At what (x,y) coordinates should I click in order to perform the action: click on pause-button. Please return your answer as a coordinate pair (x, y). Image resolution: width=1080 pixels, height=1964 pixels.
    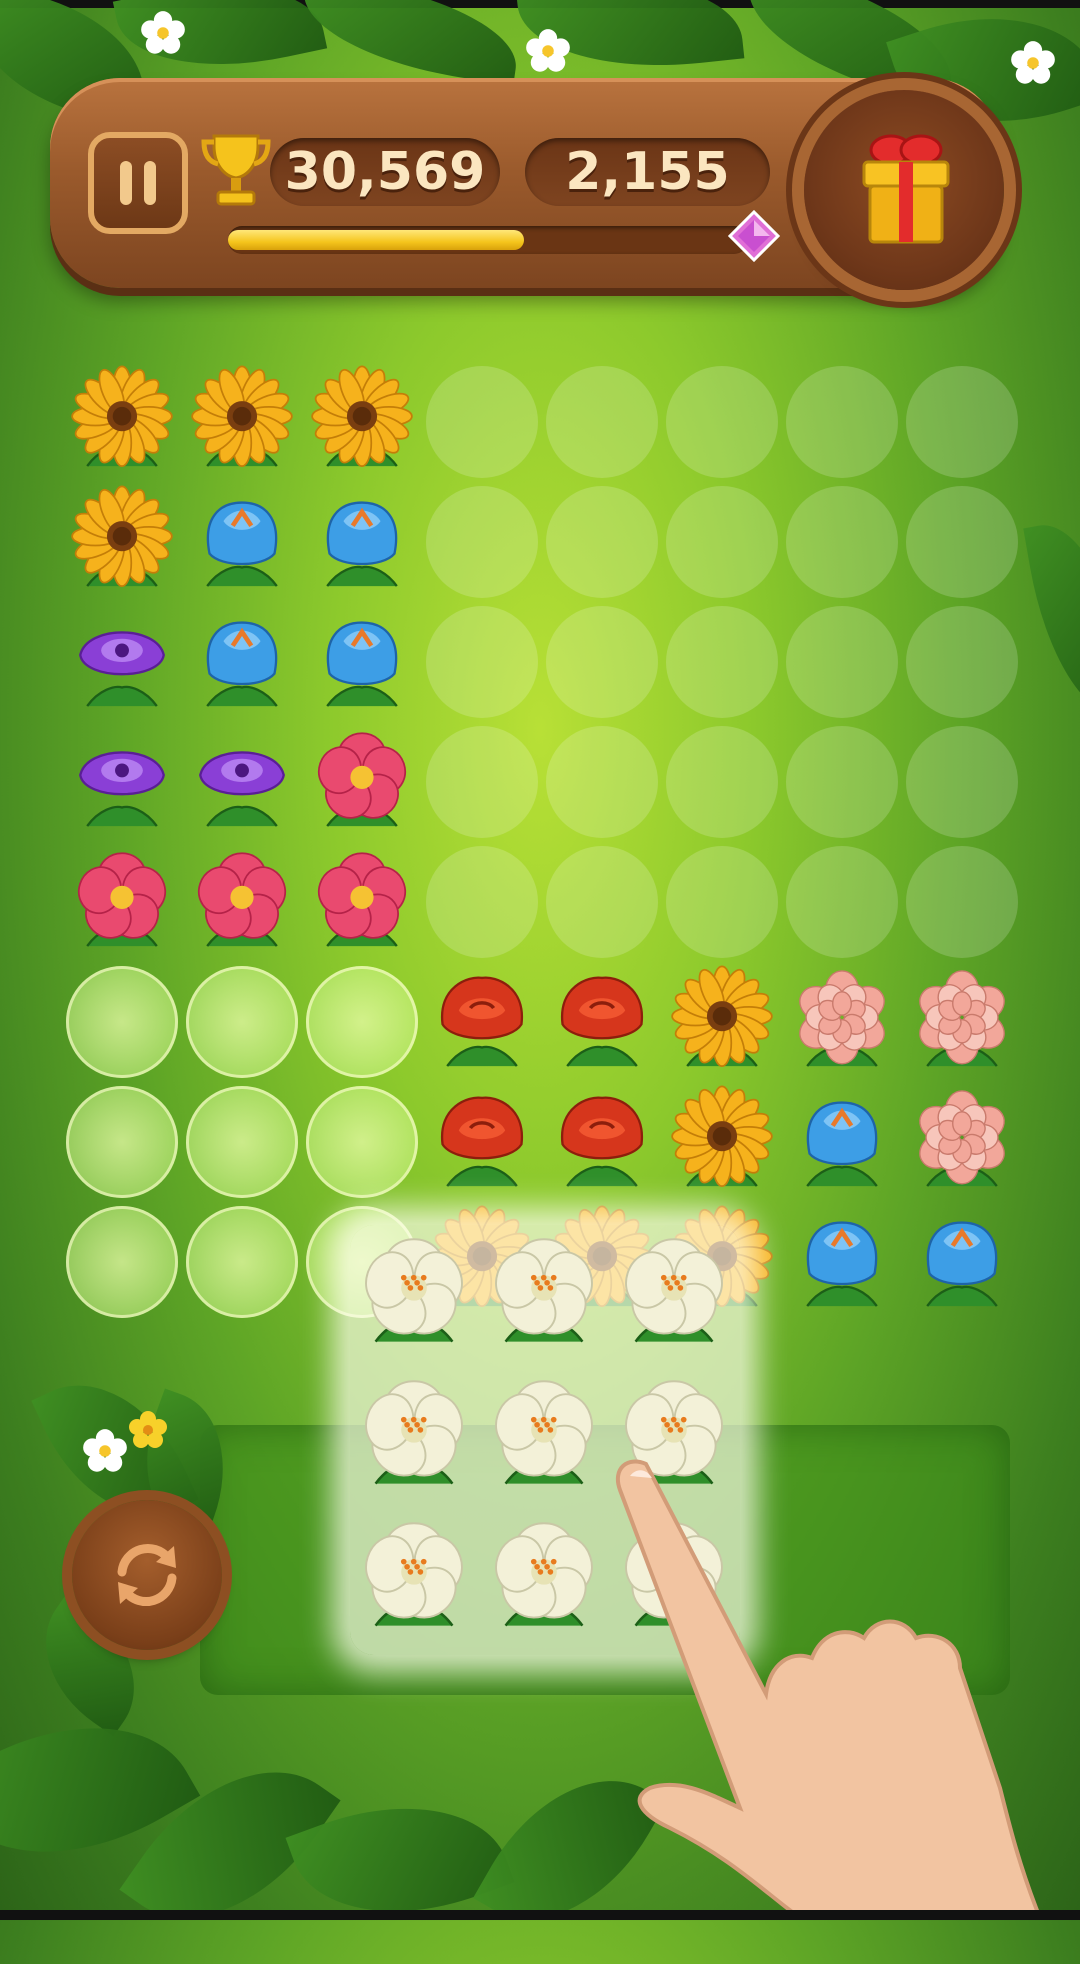
    Looking at the image, I should click on (138, 183).